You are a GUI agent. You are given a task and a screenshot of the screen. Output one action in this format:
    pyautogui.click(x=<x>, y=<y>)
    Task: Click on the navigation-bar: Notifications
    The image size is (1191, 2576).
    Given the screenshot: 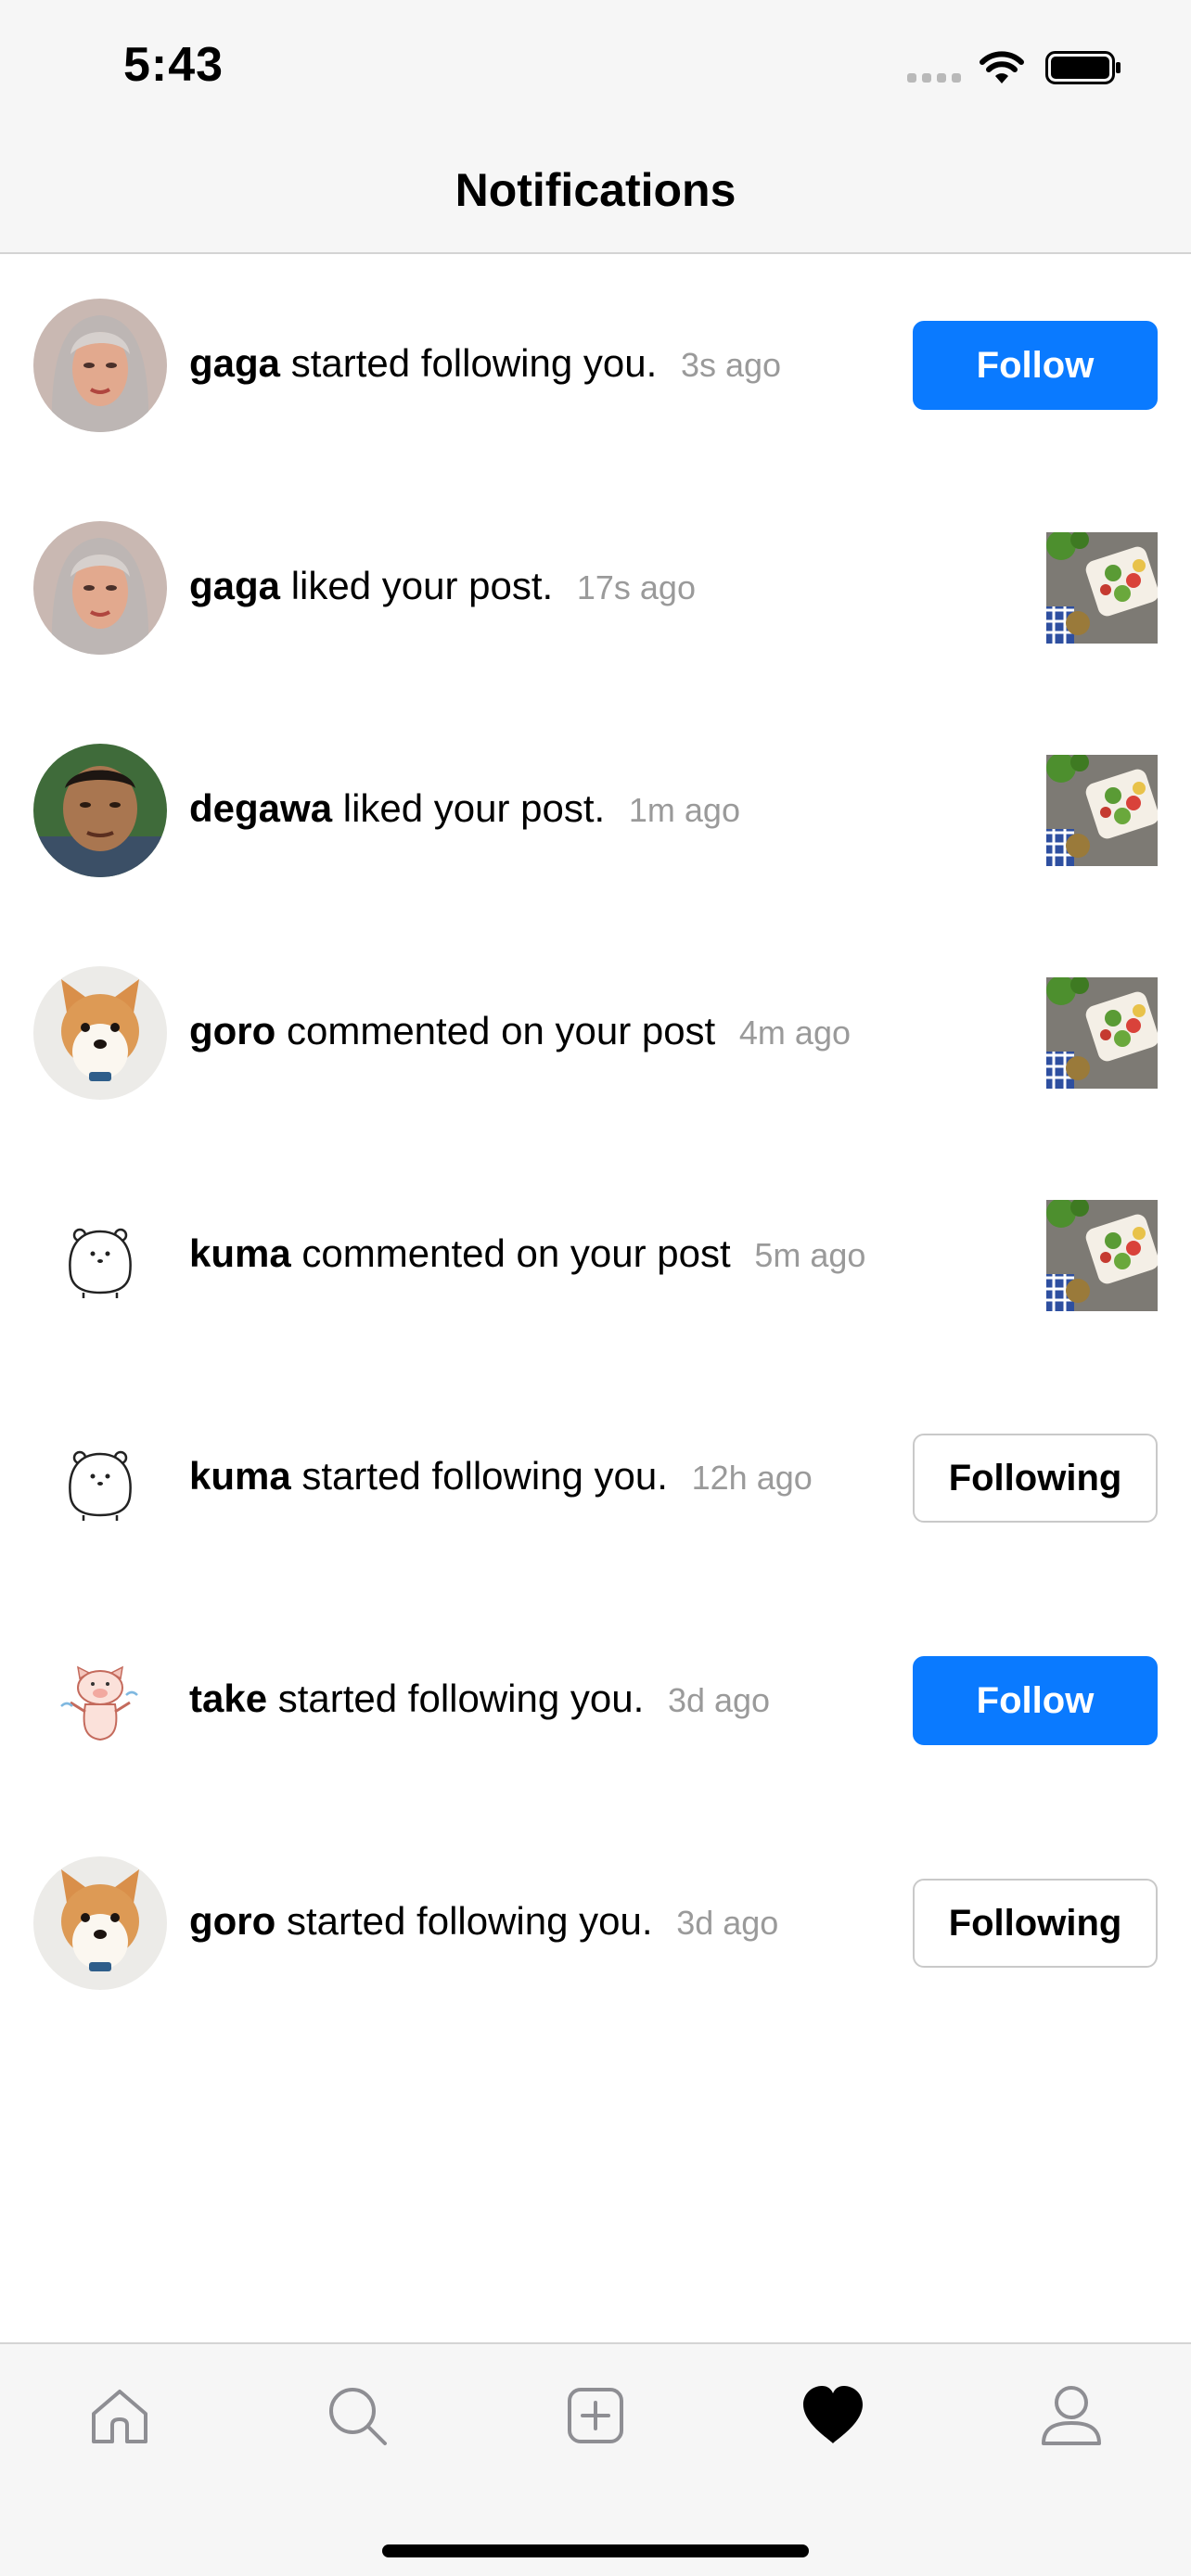 What is the action you would take?
    pyautogui.click(x=595, y=192)
    